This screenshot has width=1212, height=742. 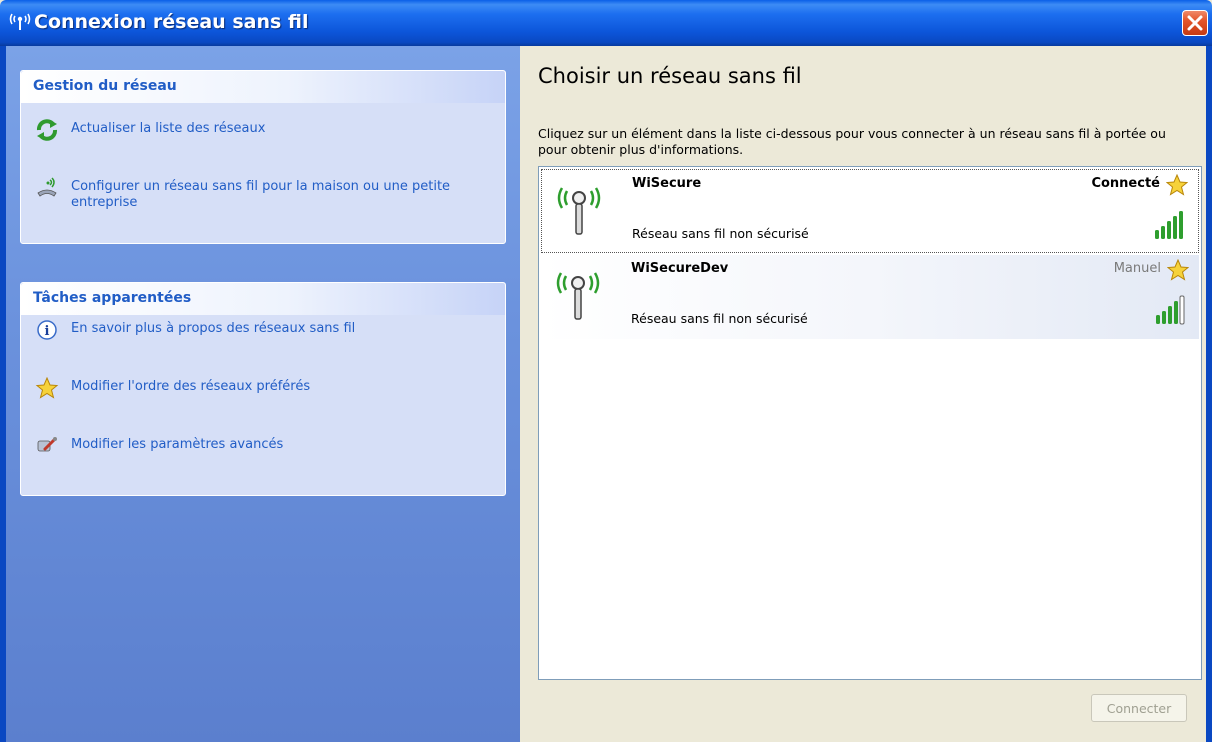 I want to click on star-icon, so click(x=47, y=388).